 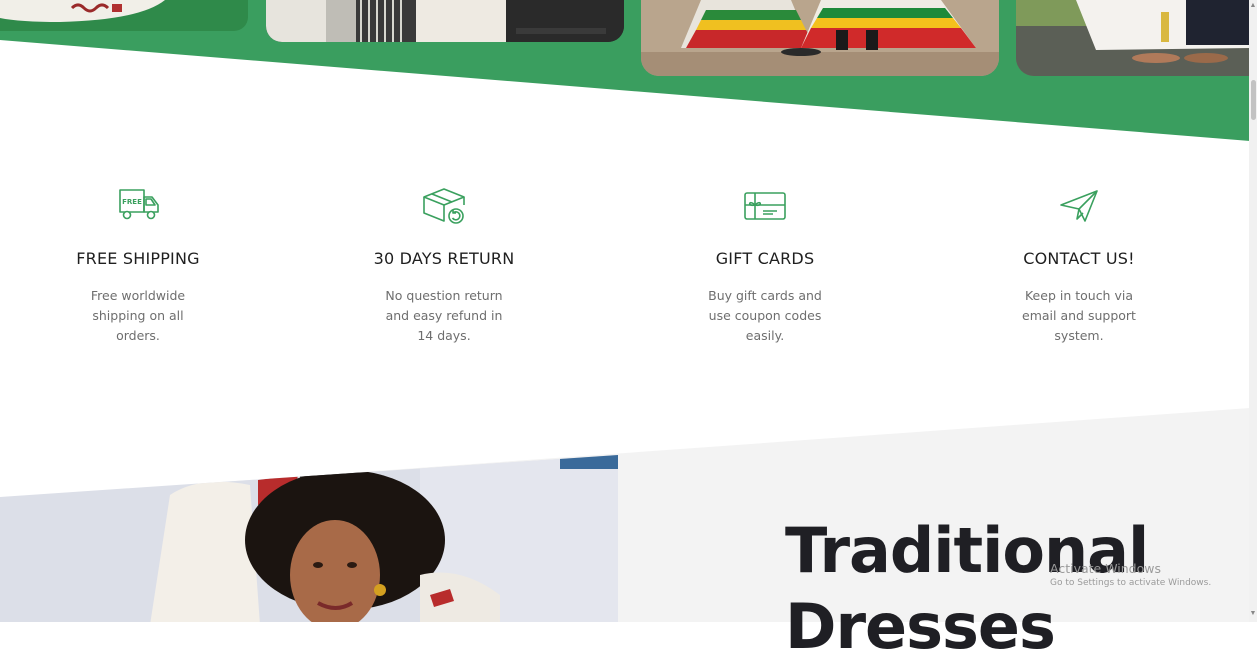 I want to click on watermark-subtitle: Go to Settings to activate Windows., so click(x=1131, y=583).